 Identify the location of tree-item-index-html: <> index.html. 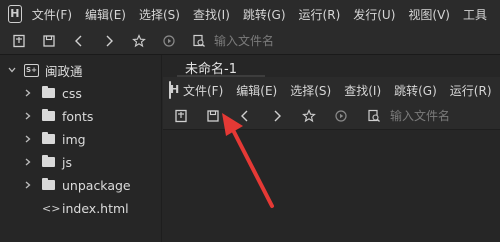
(81, 208).